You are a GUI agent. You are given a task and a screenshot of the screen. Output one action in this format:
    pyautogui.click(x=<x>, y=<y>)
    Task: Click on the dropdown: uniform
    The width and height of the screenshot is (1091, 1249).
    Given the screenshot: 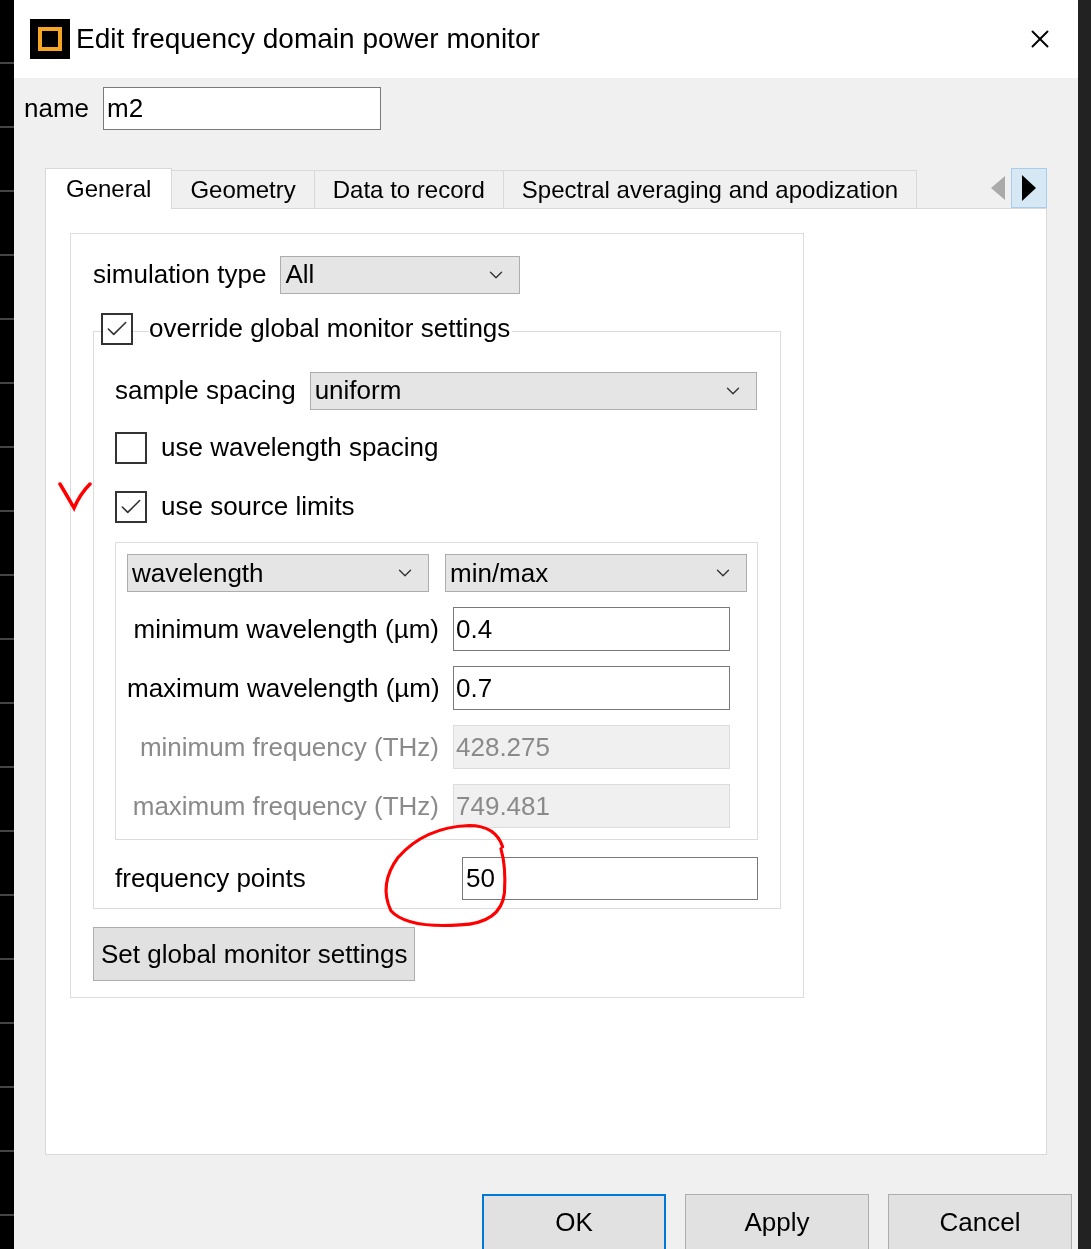 What is the action you would take?
    pyautogui.click(x=533, y=390)
    